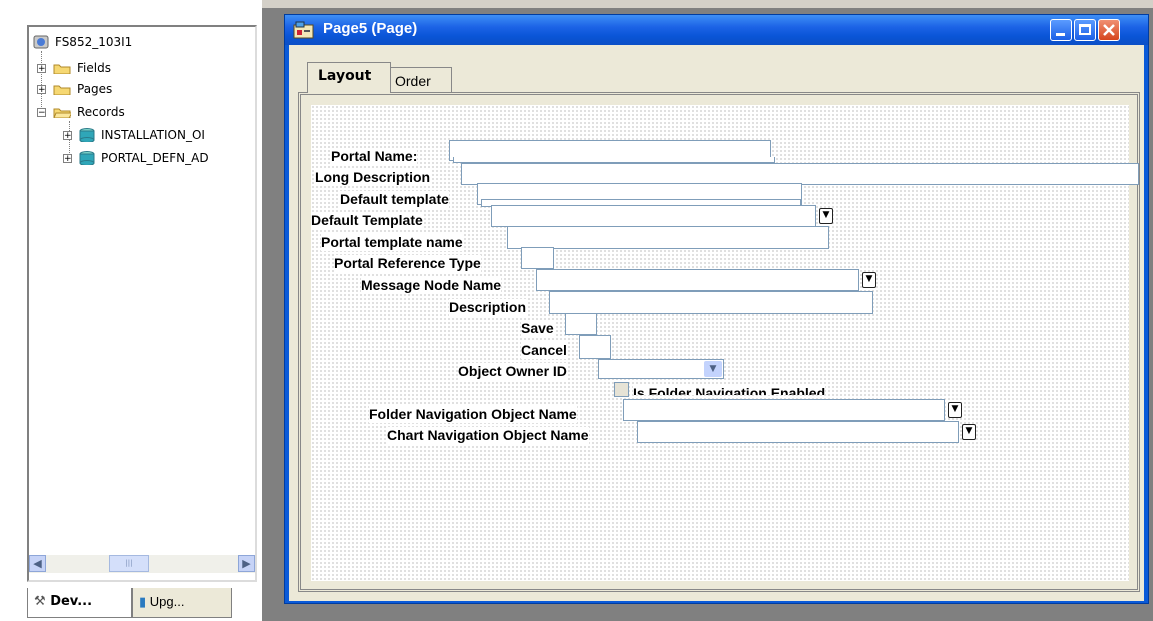 Image resolution: width=1153 pixels, height=621 pixels. I want to click on workspace-top-strip, so click(707, 4).